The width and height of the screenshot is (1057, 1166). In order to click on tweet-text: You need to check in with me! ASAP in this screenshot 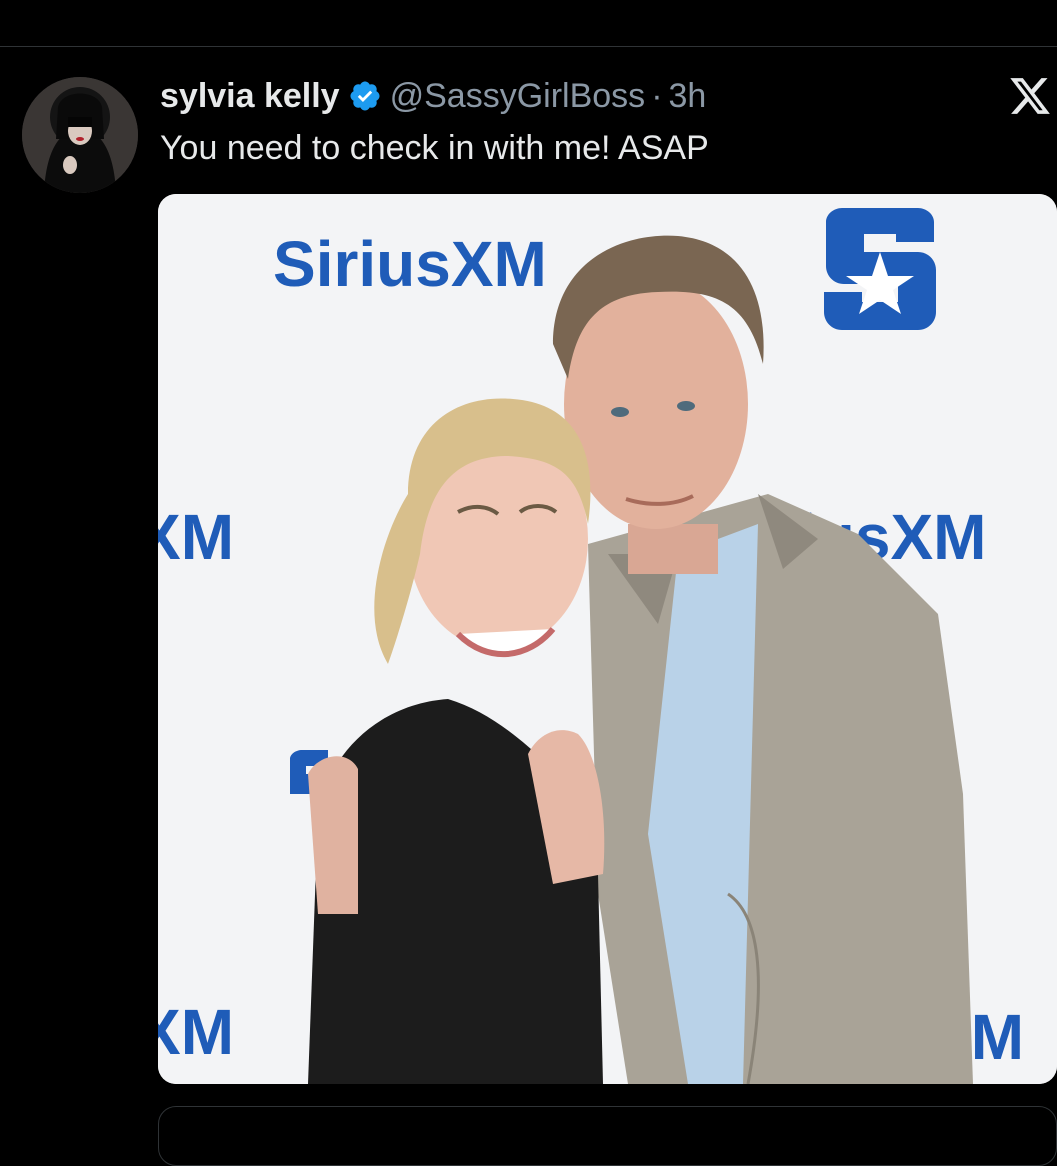, I will do `click(434, 148)`.